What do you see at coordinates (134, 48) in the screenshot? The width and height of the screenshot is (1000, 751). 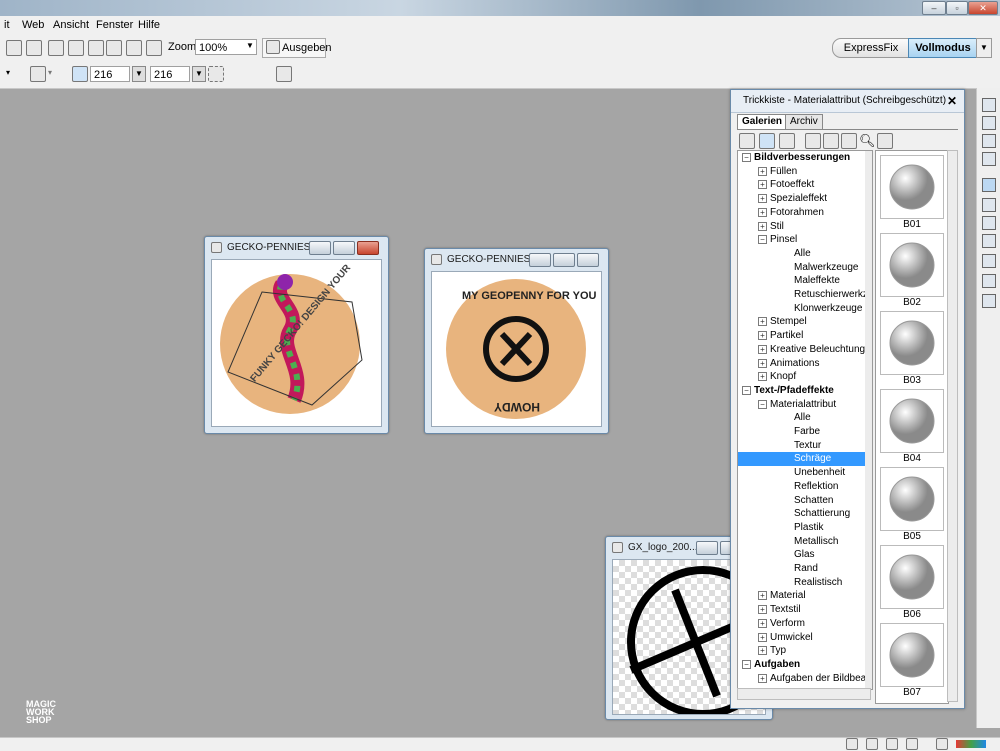 I see `paste-icon` at bounding box center [134, 48].